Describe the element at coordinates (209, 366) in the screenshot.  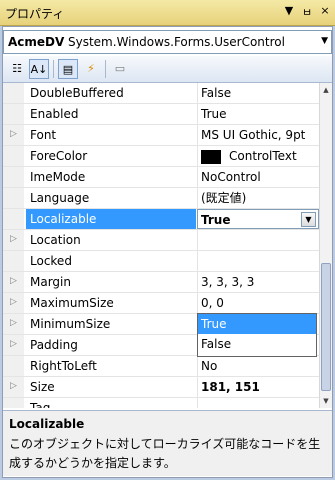
I see `property-value-text: No` at that location.